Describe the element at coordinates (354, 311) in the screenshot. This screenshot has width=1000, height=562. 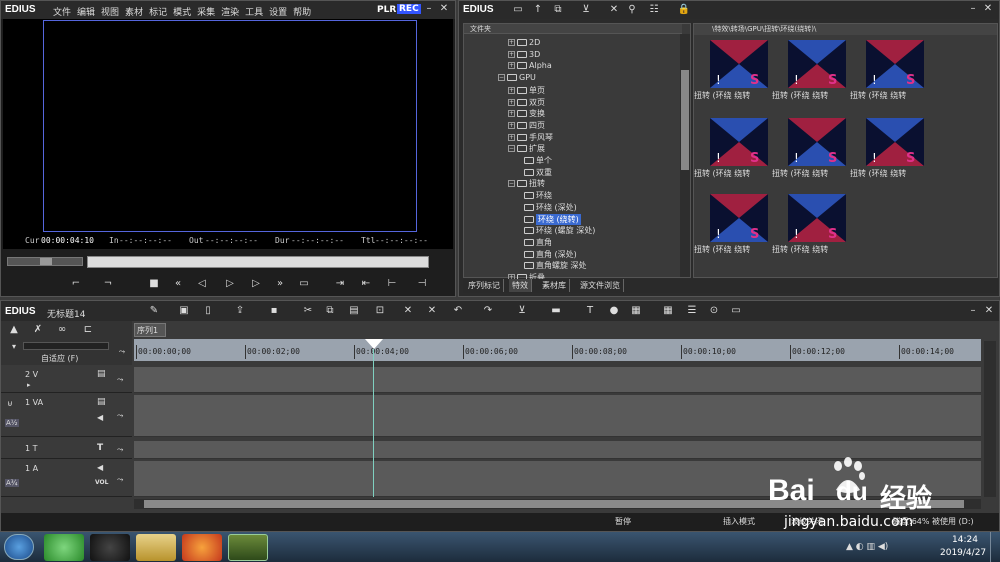
I see `paste-icon: ▤` at that location.